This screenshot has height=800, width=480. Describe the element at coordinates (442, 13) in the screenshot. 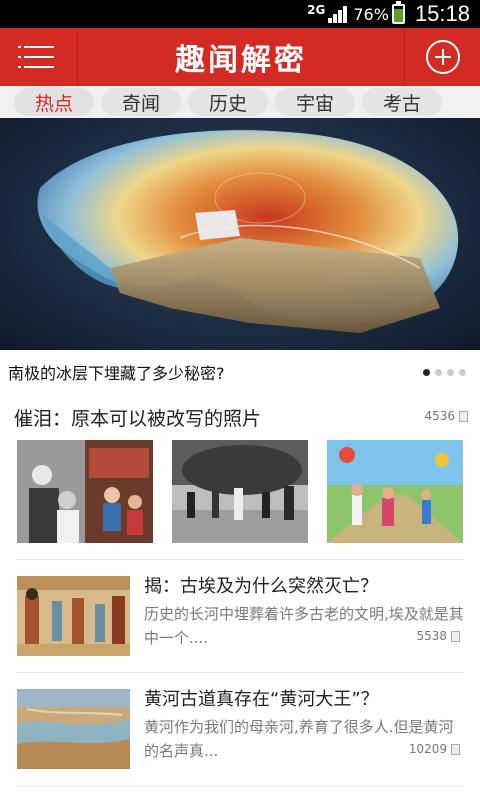

I see `clock: 15:18` at that location.